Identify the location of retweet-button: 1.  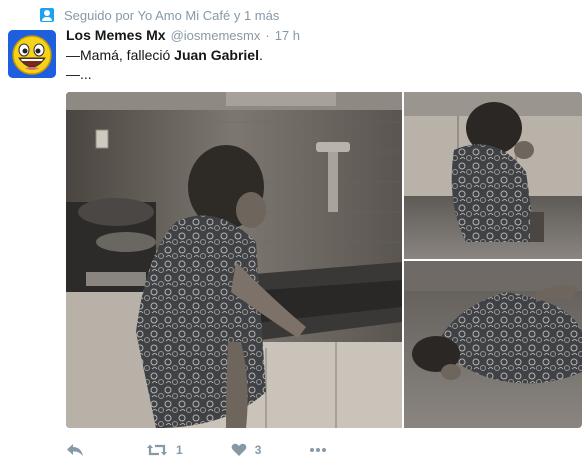
(164, 450).